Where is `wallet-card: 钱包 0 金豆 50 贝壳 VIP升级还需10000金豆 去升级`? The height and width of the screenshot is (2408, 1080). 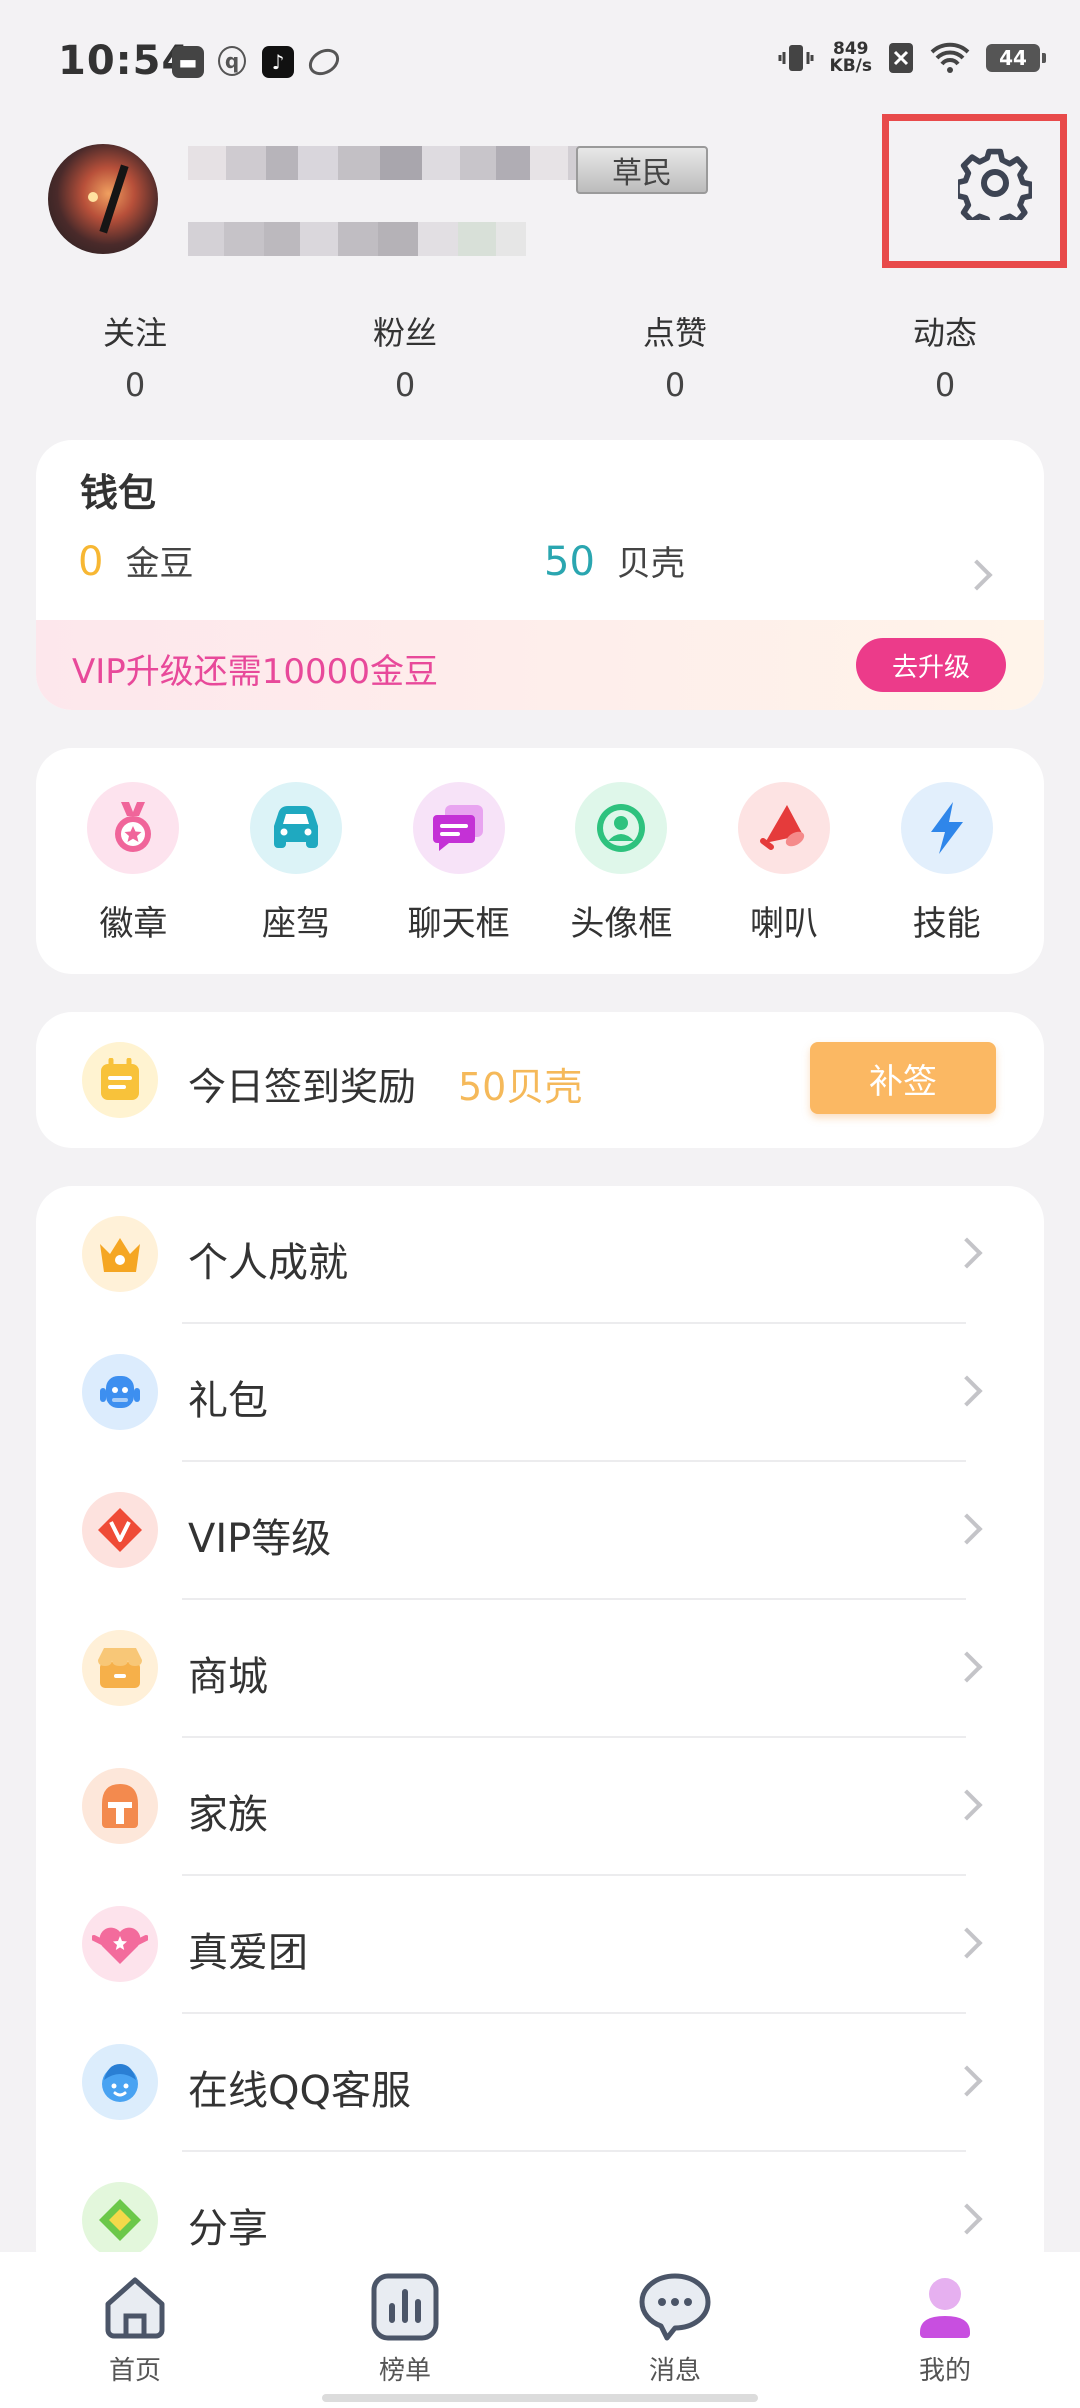
wallet-card: 钱包 0 金豆 50 贝壳 VIP升级还需10000金豆 去升级 is located at coordinates (540, 575).